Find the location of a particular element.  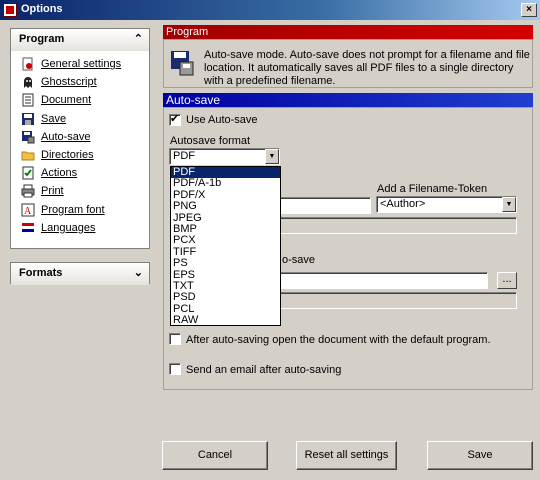

send-email-checkbox is located at coordinates (175, 369).